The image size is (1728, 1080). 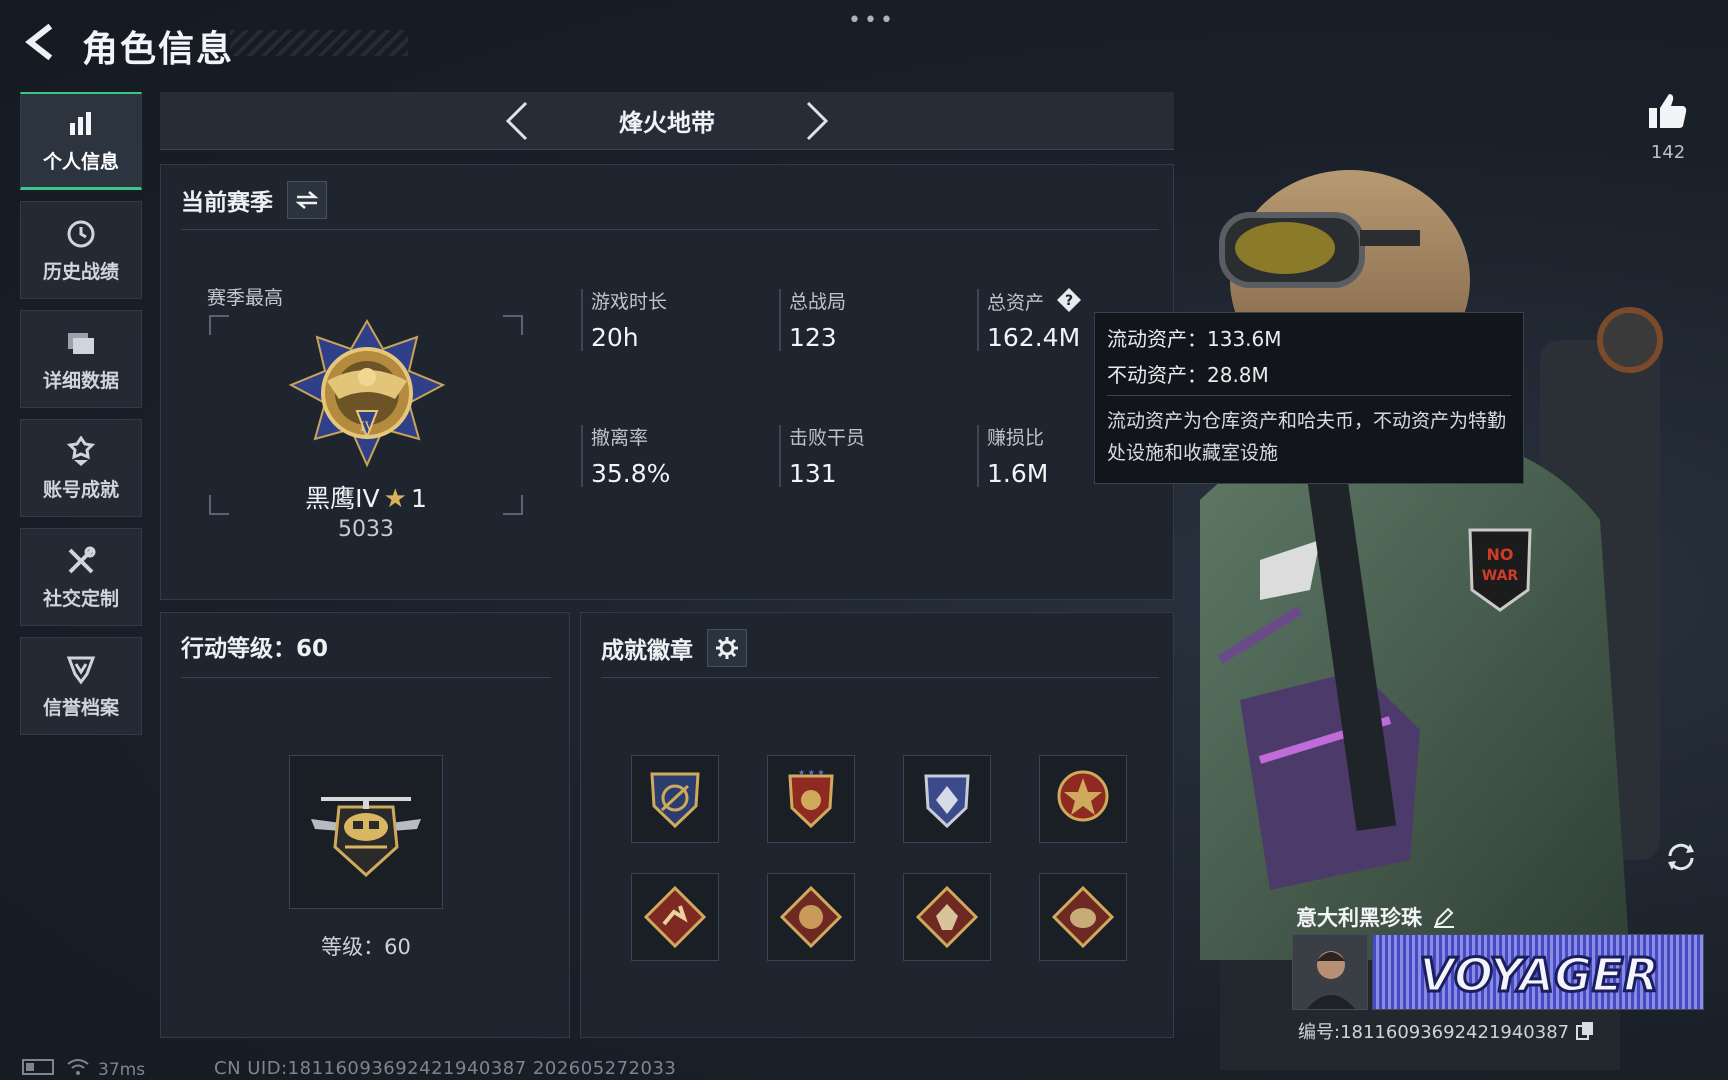 I want to click on level-text: 等级：60, so click(x=366, y=947).